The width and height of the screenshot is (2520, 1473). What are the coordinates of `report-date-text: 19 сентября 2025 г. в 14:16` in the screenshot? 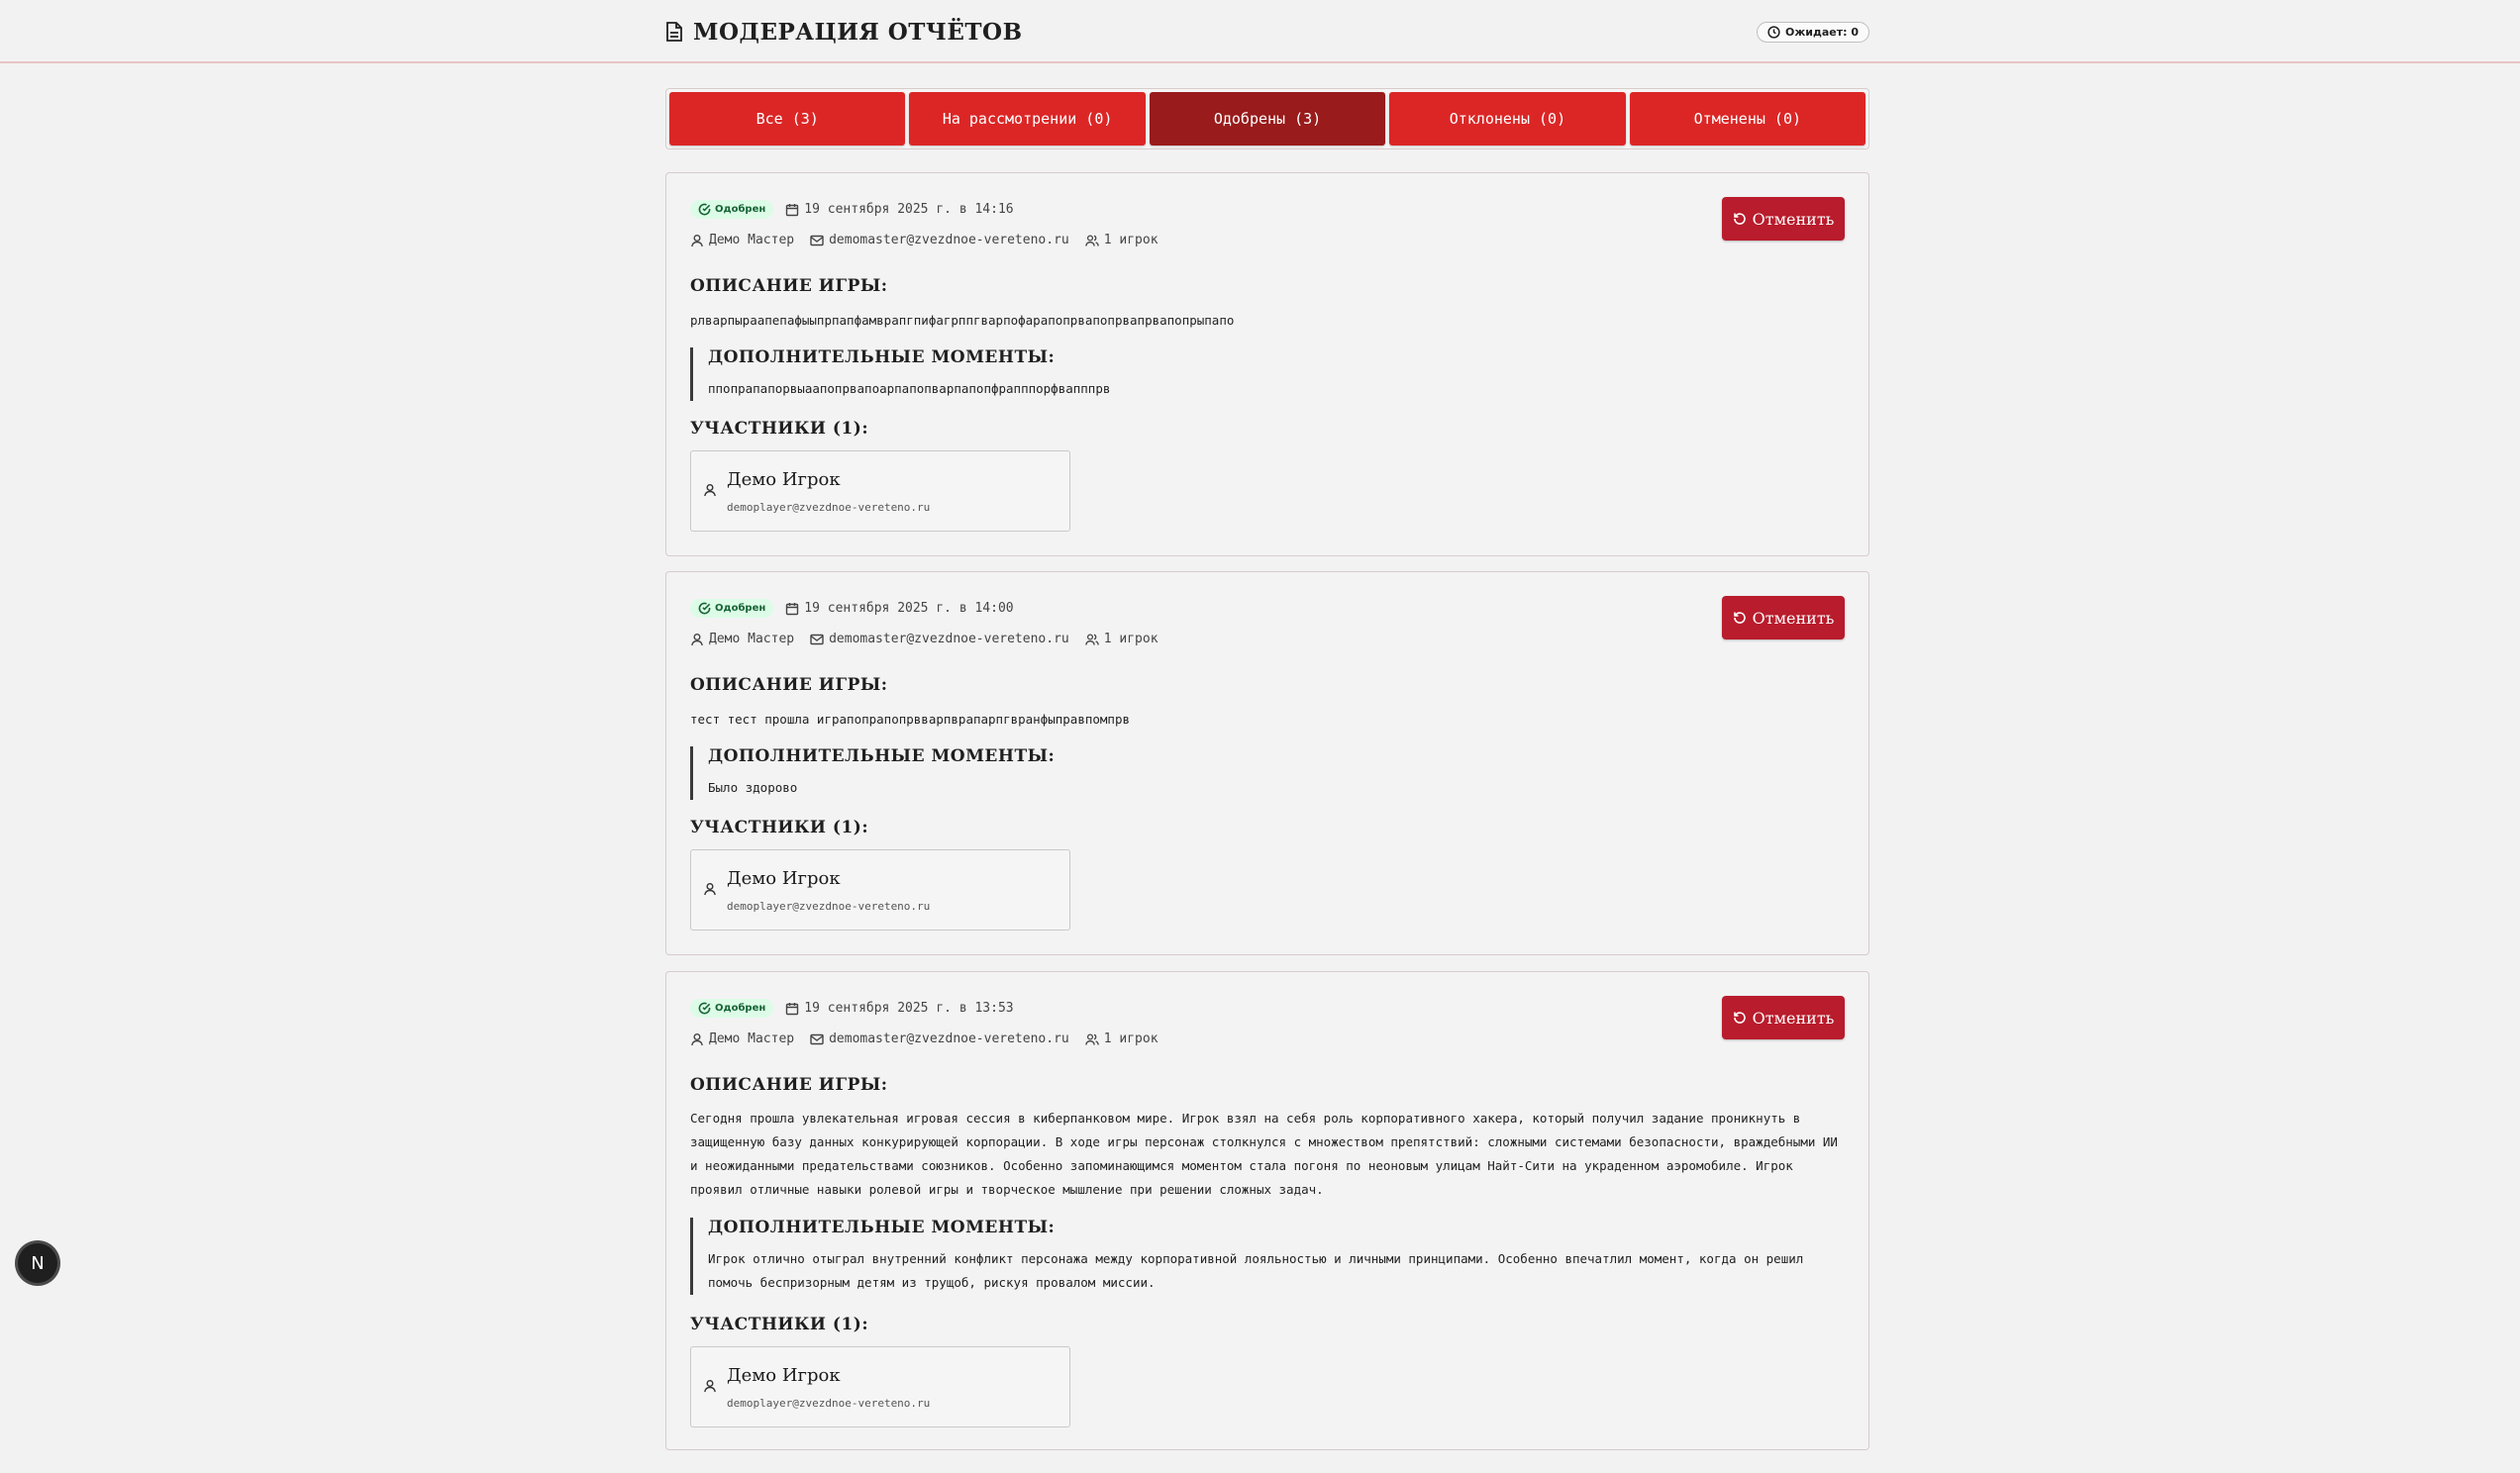 It's located at (909, 209).